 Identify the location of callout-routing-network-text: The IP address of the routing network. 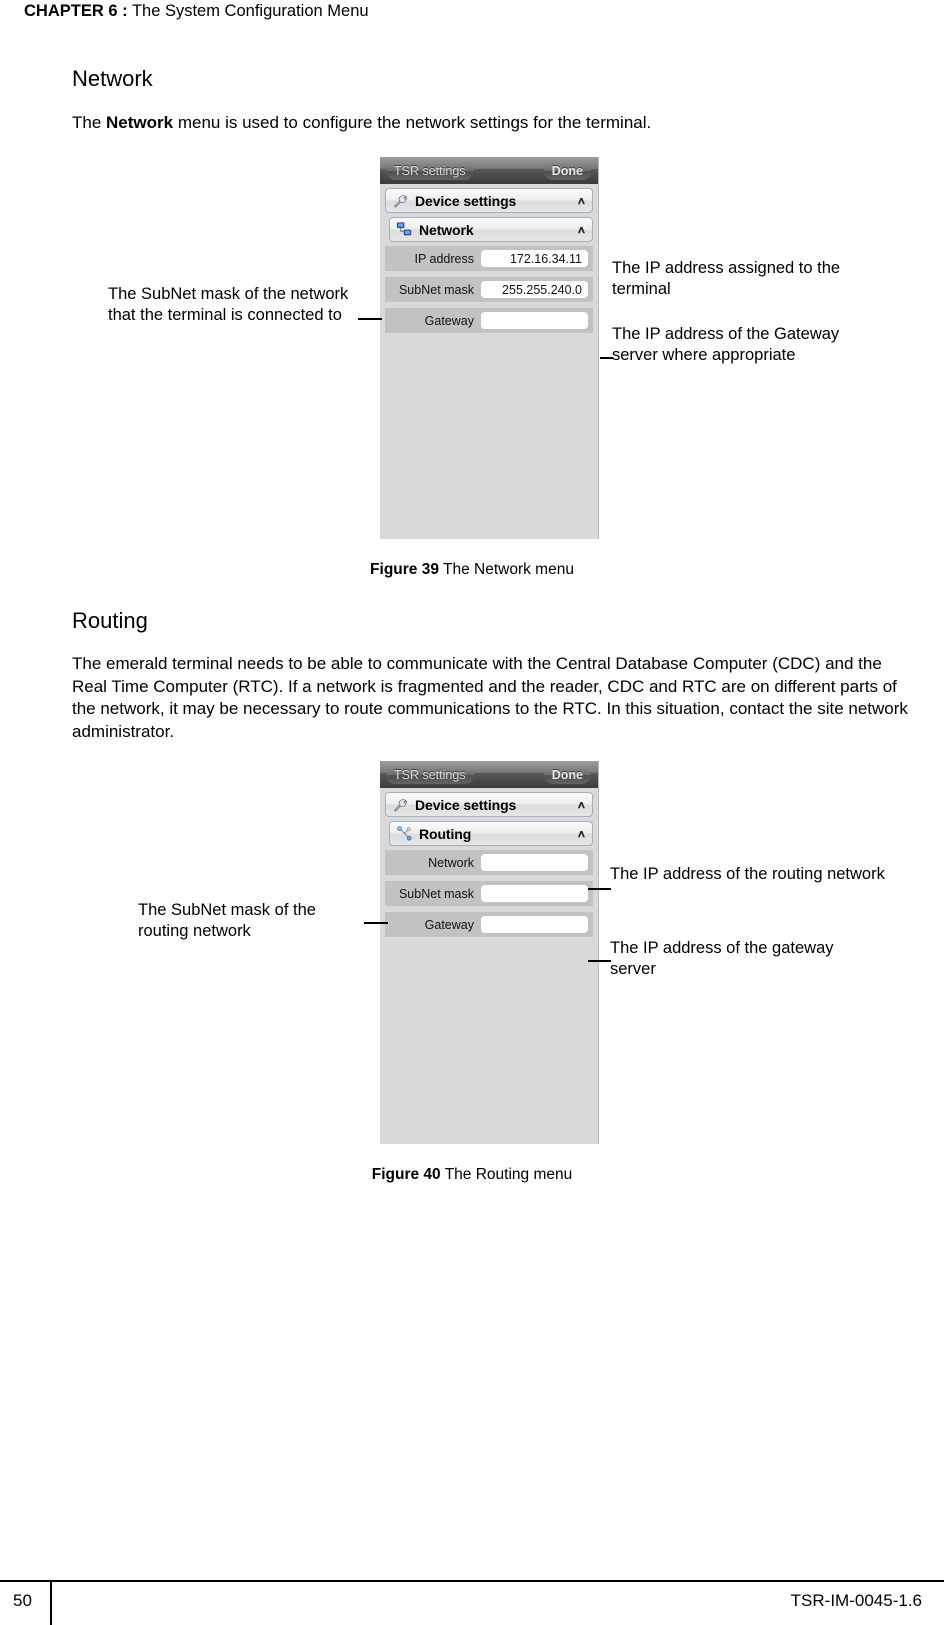
(747, 874).